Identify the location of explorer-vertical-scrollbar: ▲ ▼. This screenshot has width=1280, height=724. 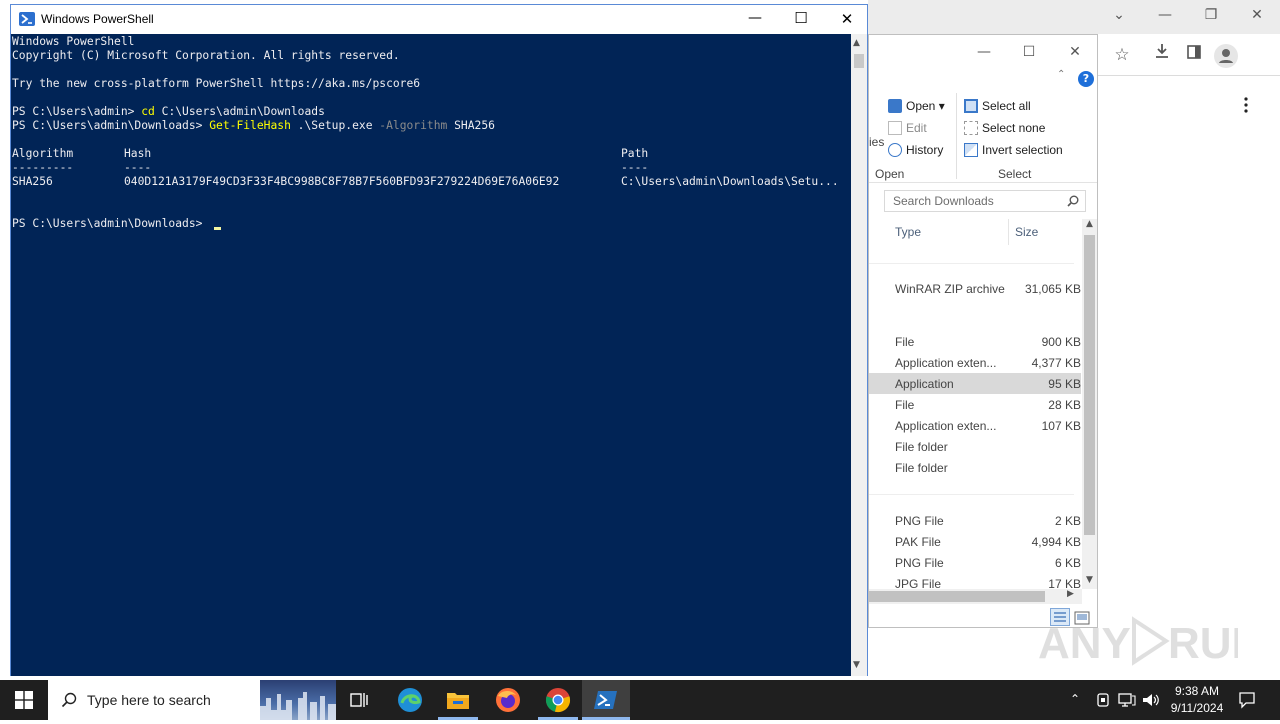
(1089, 404).